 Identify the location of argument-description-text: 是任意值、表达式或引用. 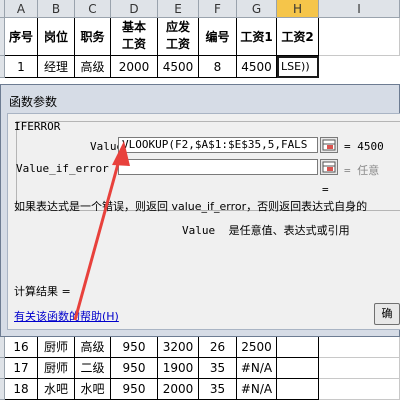
(289, 230).